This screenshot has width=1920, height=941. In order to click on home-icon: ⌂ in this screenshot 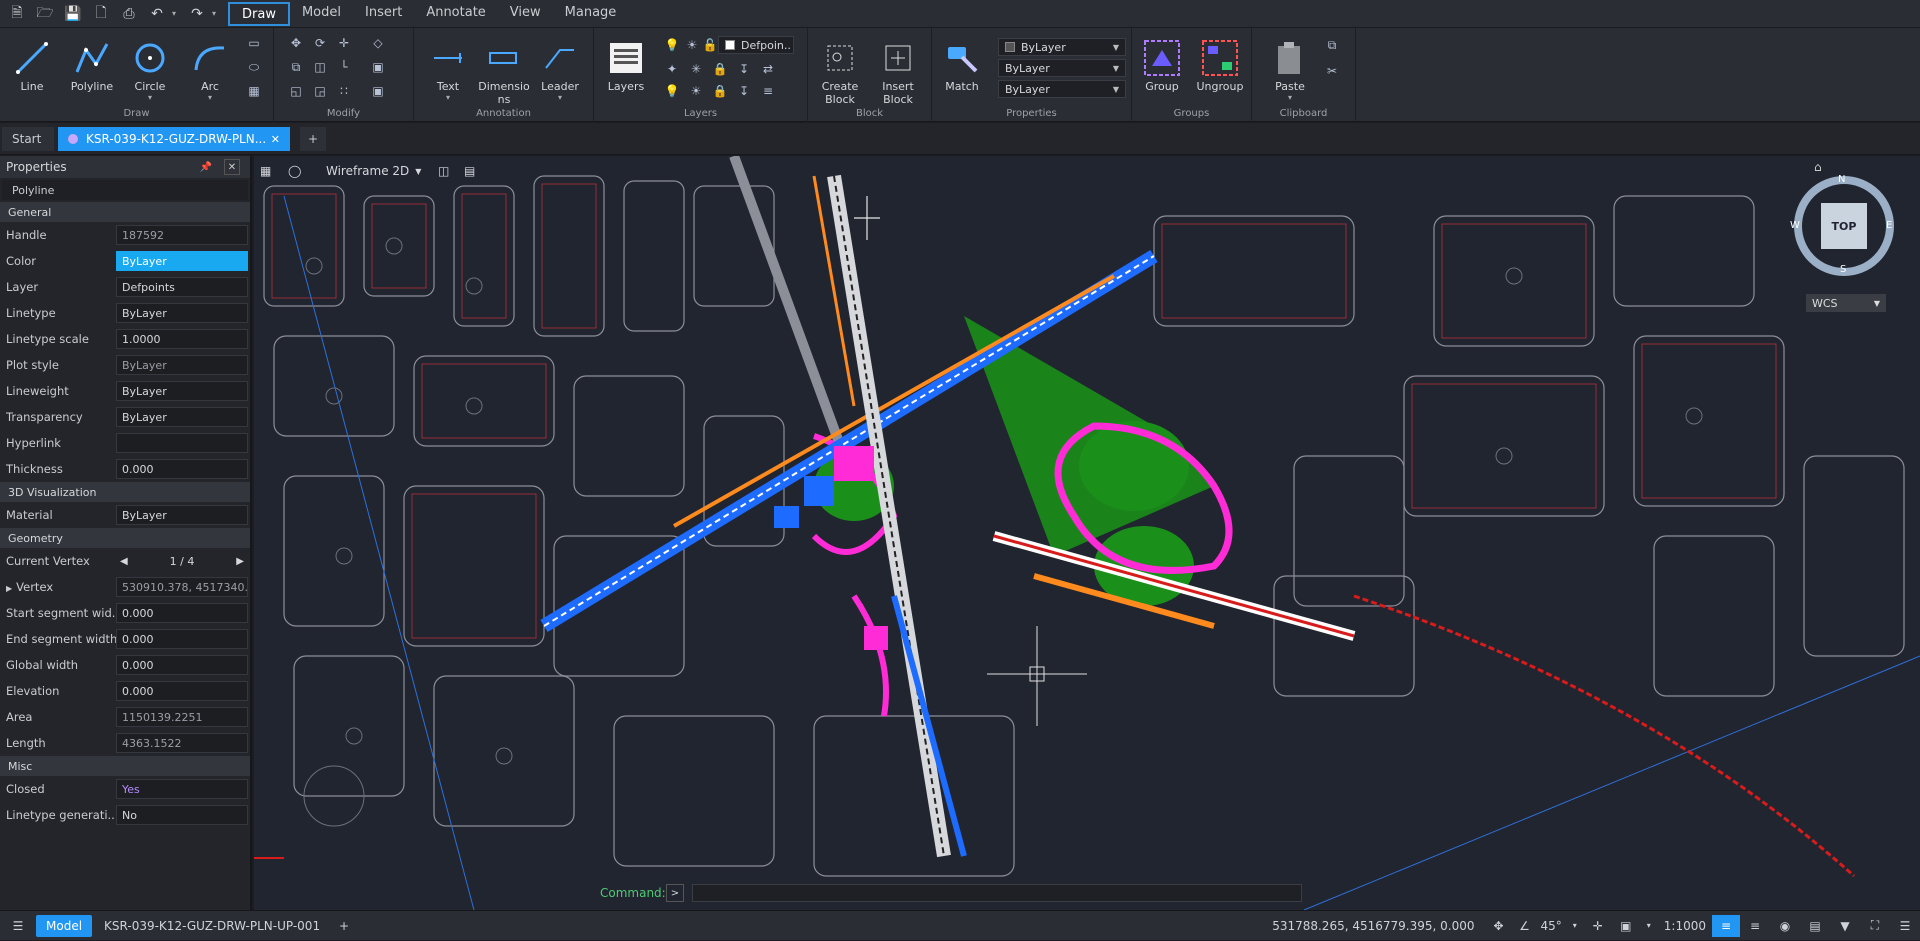, I will do `click(1818, 167)`.